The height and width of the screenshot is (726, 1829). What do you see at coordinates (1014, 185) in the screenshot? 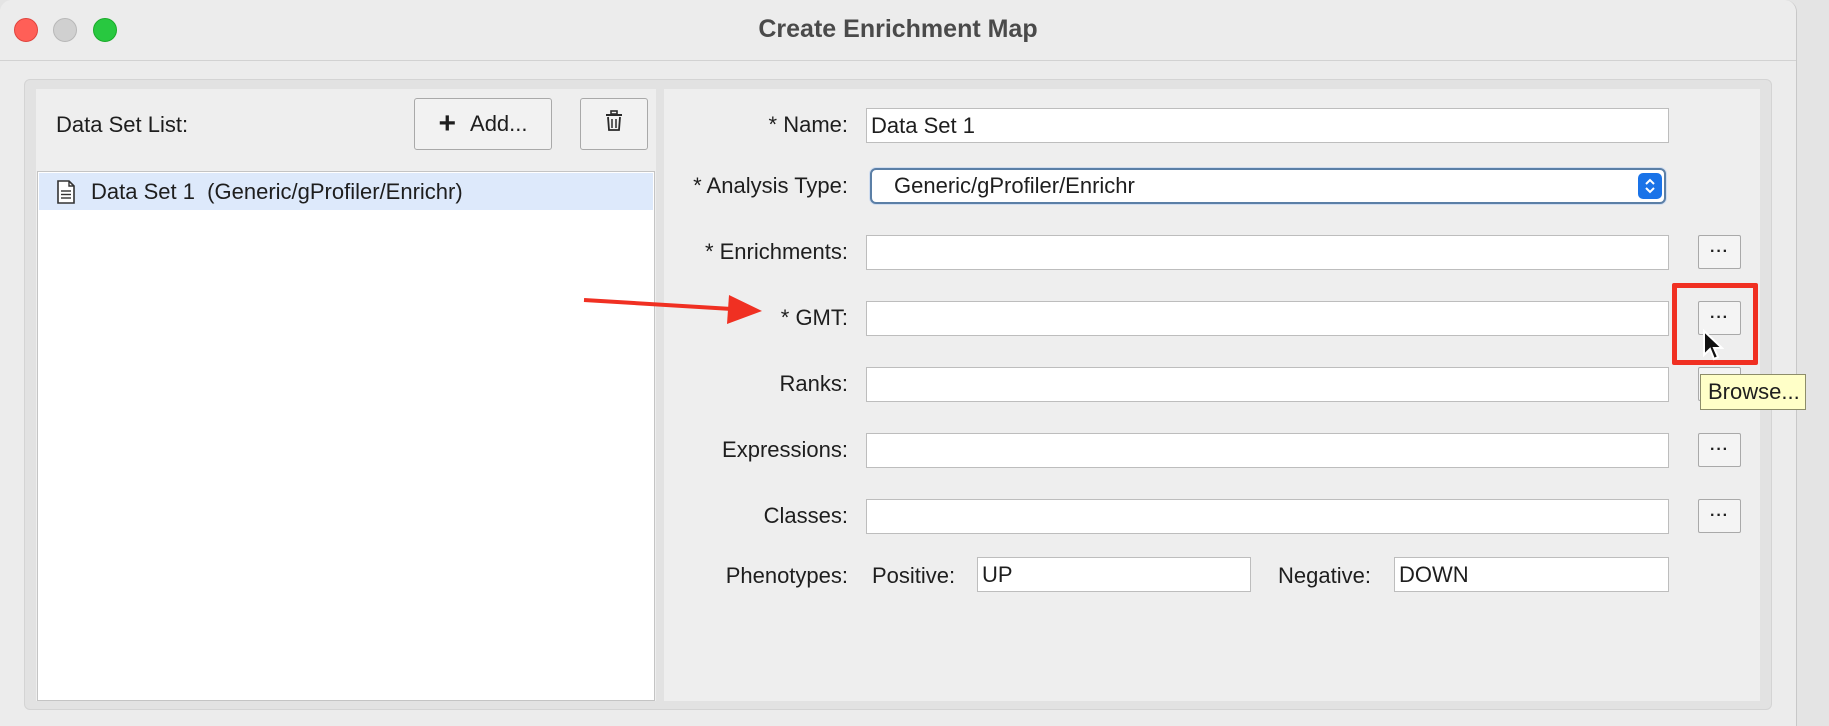
I see `analysis-type-value: Generic/gProfiler/Enrichr` at bounding box center [1014, 185].